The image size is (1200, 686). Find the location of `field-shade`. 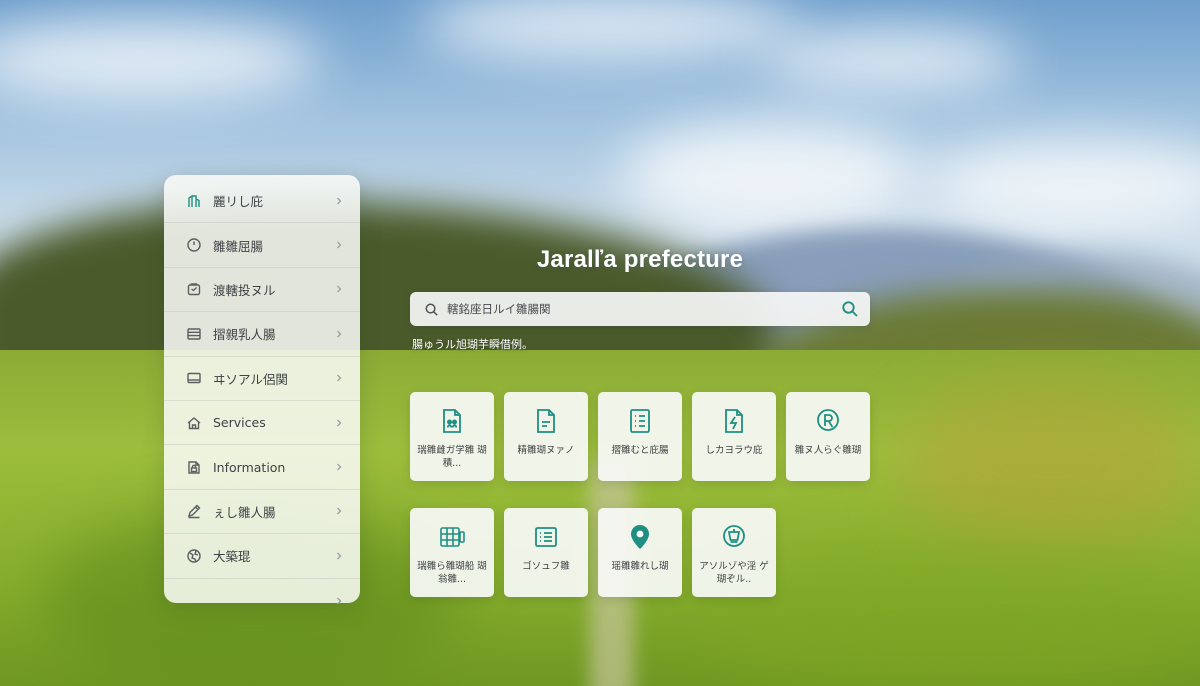

field-shade is located at coordinates (1050, 465).